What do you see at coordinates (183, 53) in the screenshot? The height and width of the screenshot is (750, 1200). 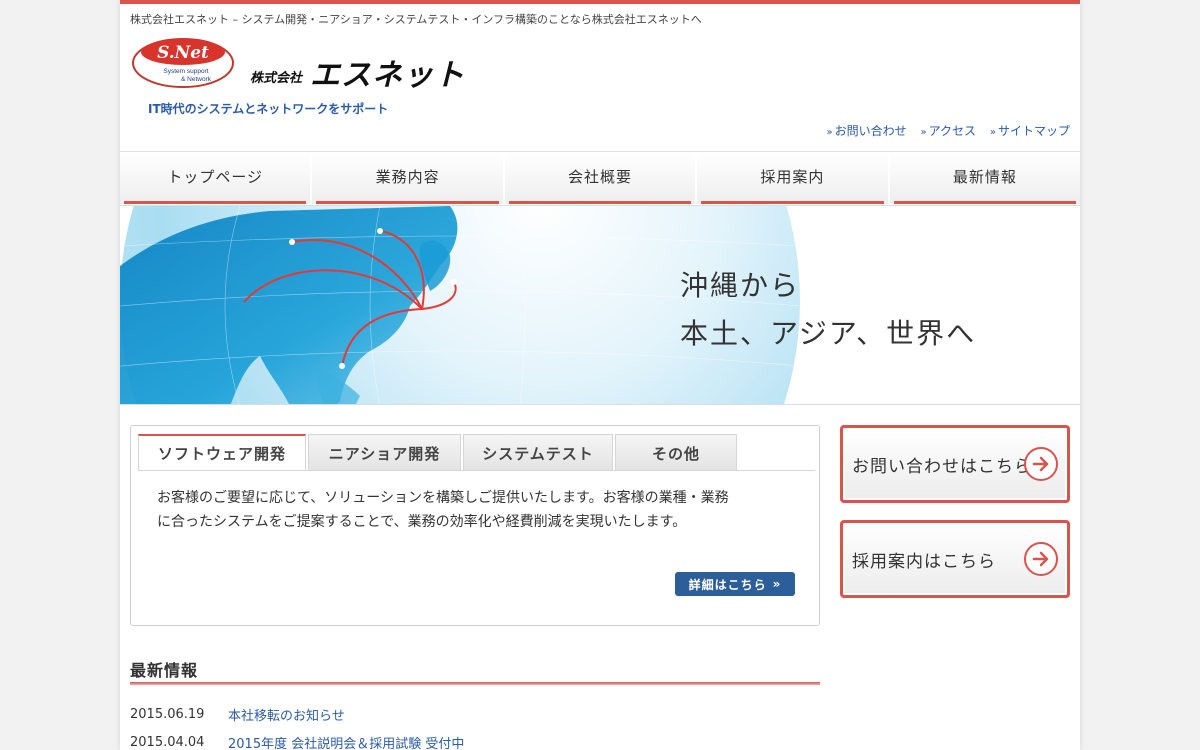 I see `logo-text: S.Net` at bounding box center [183, 53].